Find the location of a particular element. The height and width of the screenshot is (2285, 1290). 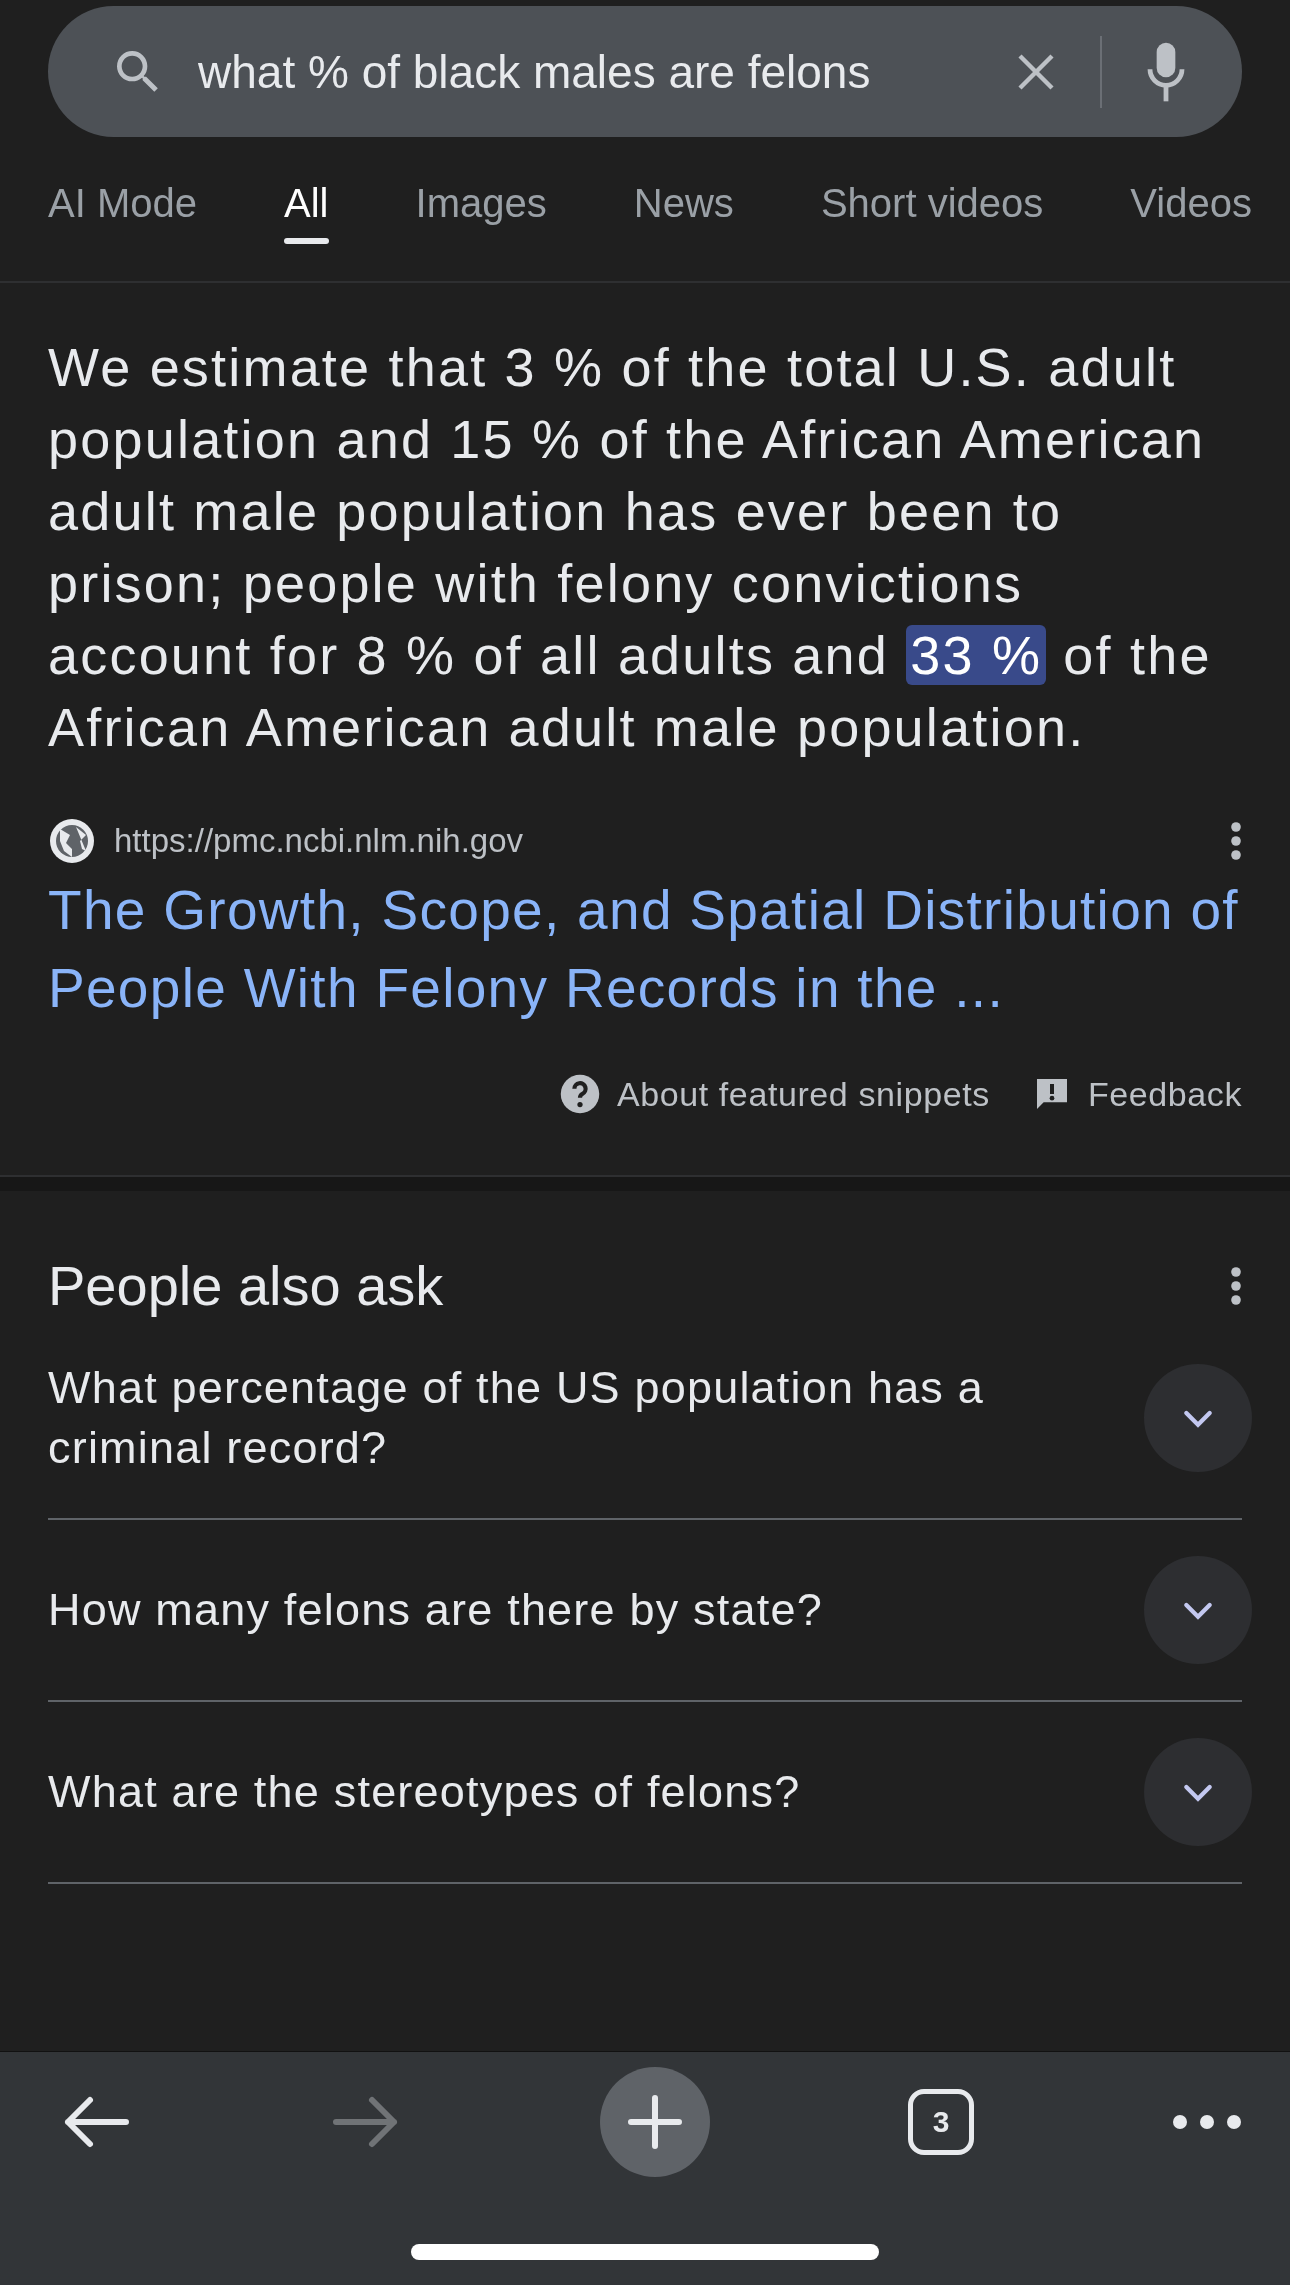

help-icon is located at coordinates (579, 1094).